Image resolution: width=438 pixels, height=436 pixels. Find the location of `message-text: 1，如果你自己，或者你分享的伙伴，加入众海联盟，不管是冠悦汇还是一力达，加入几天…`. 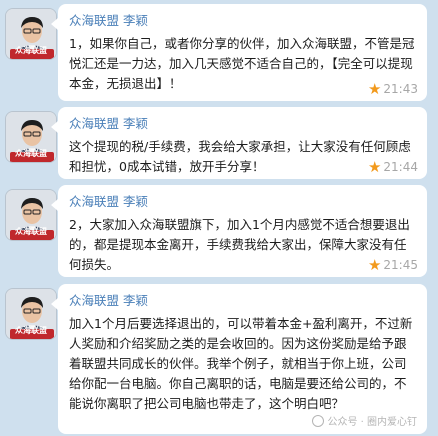

message-text: 1，如果你自己，或者你分享的伙伴，加入众海联盟，不管是冠悦汇还是一力达，加入几天… is located at coordinates (242, 63).